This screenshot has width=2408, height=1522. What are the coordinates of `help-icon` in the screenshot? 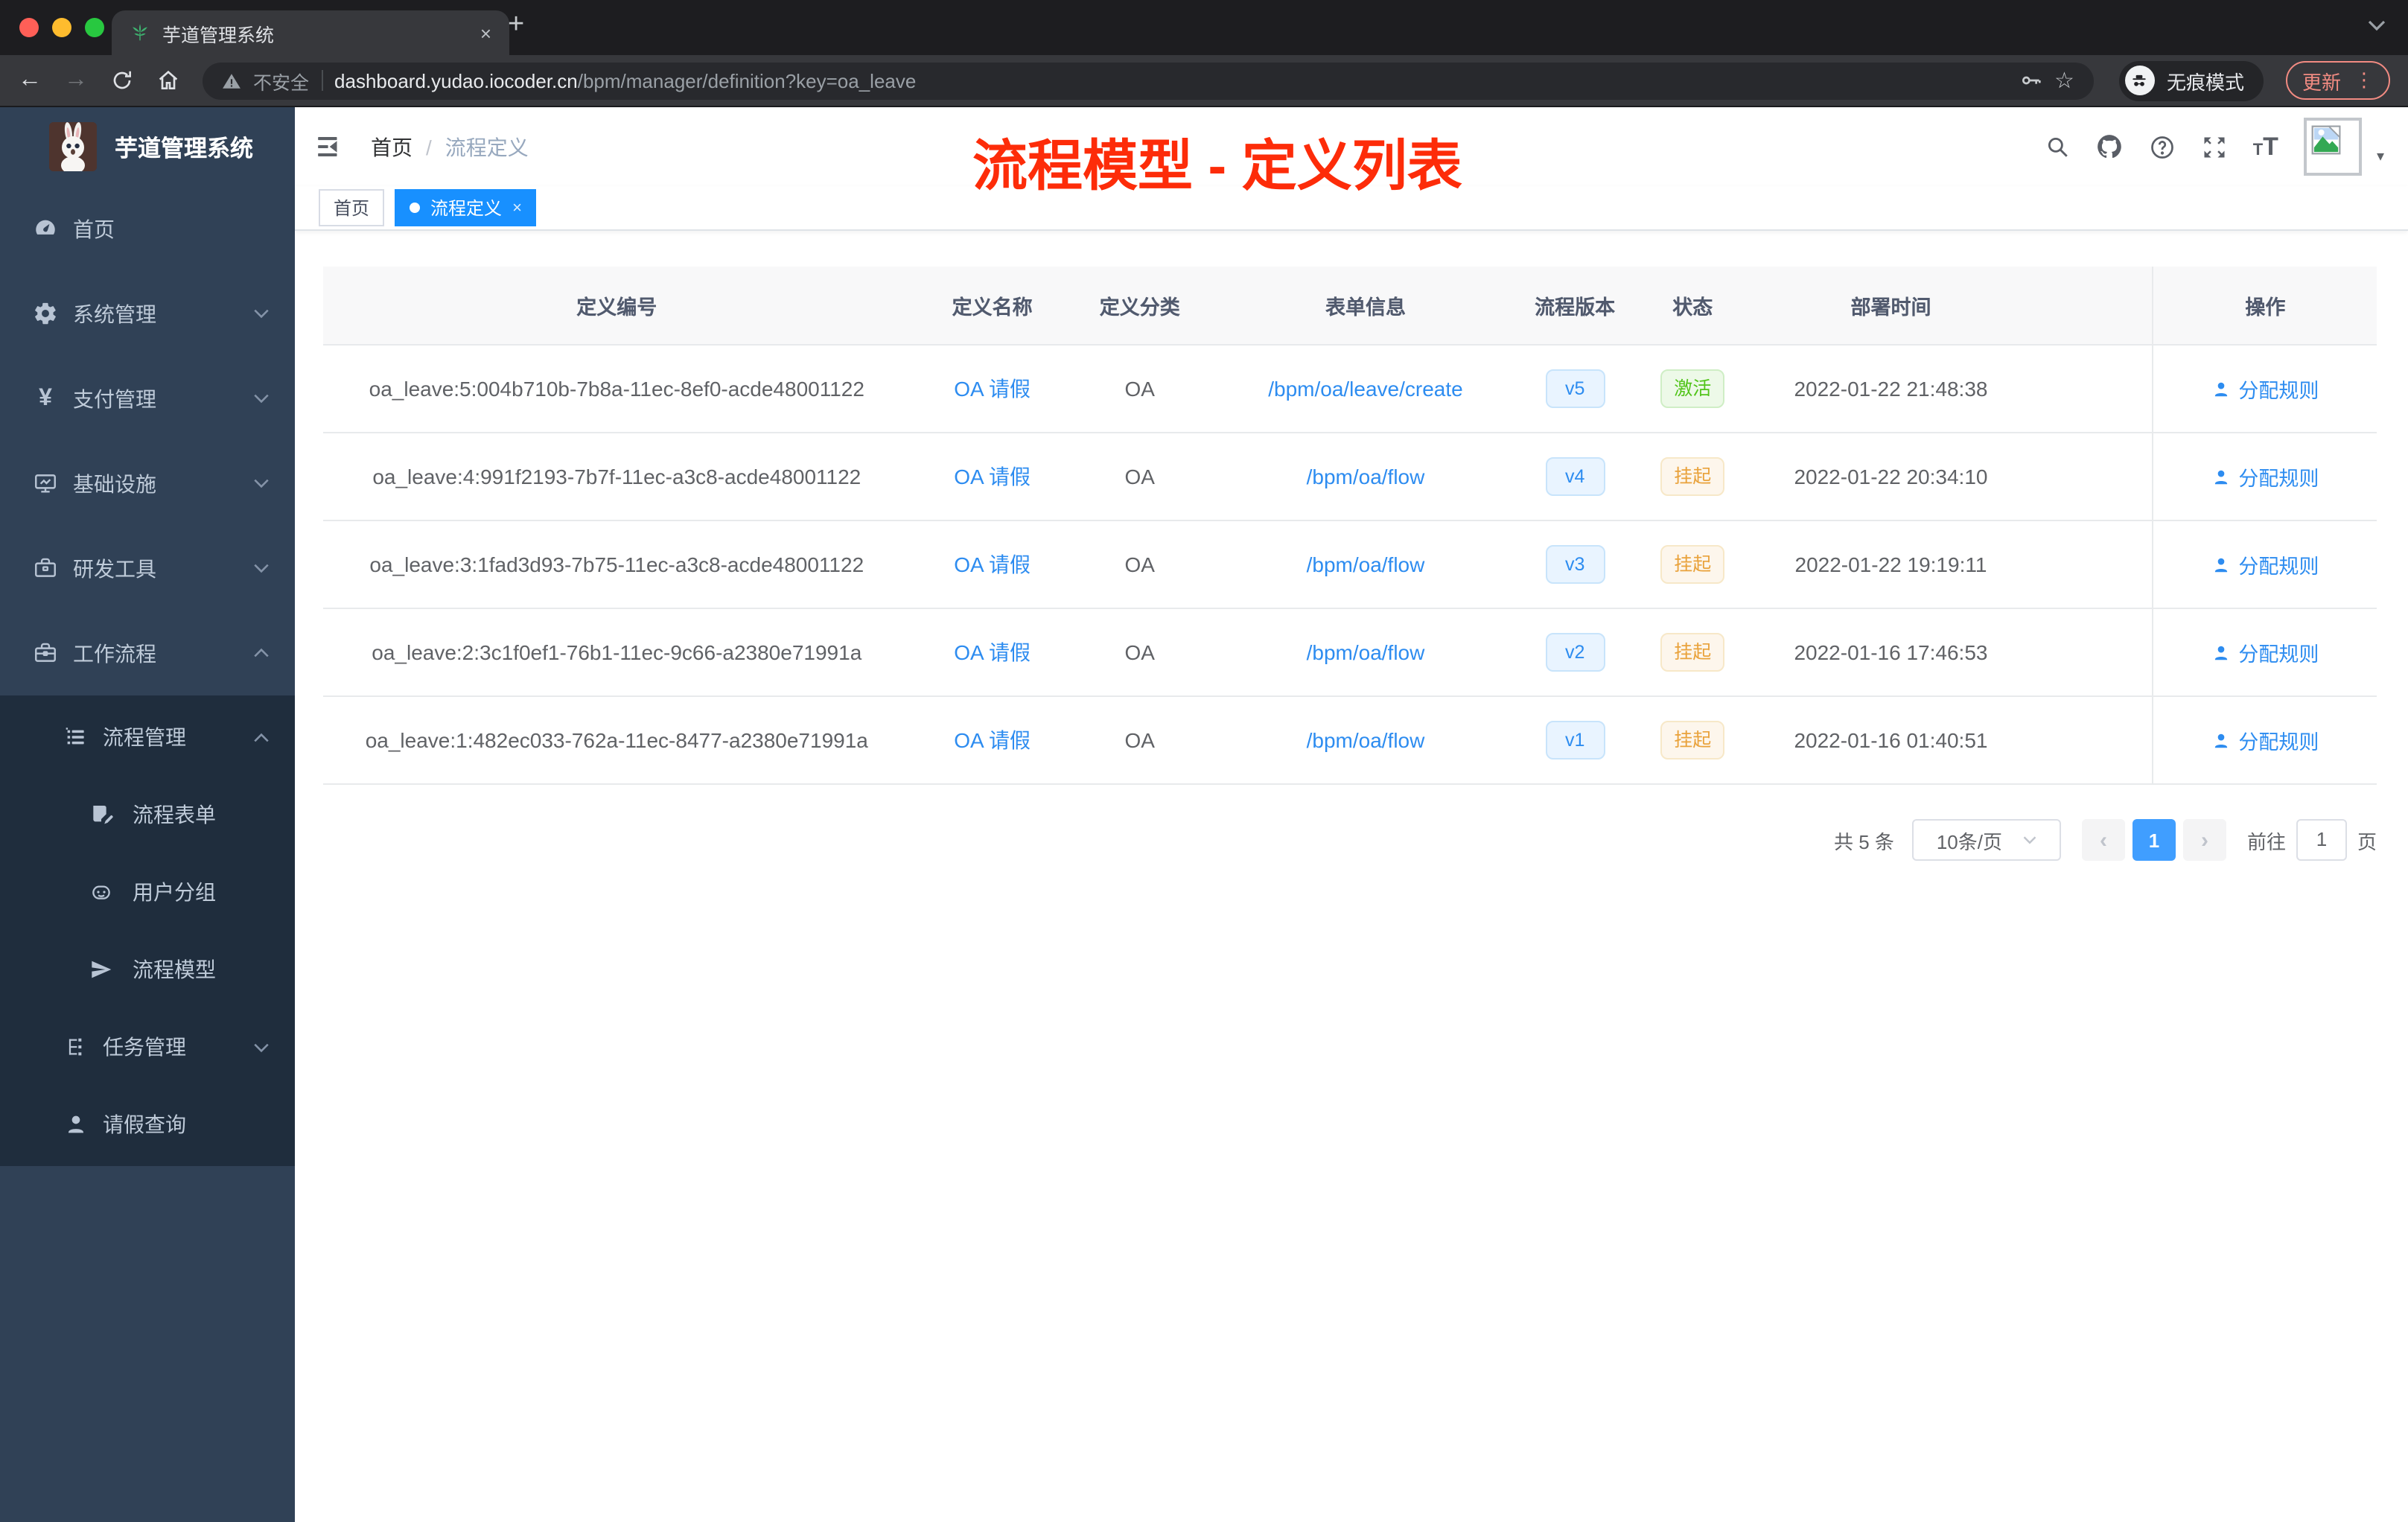 It's located at (2162, 146).